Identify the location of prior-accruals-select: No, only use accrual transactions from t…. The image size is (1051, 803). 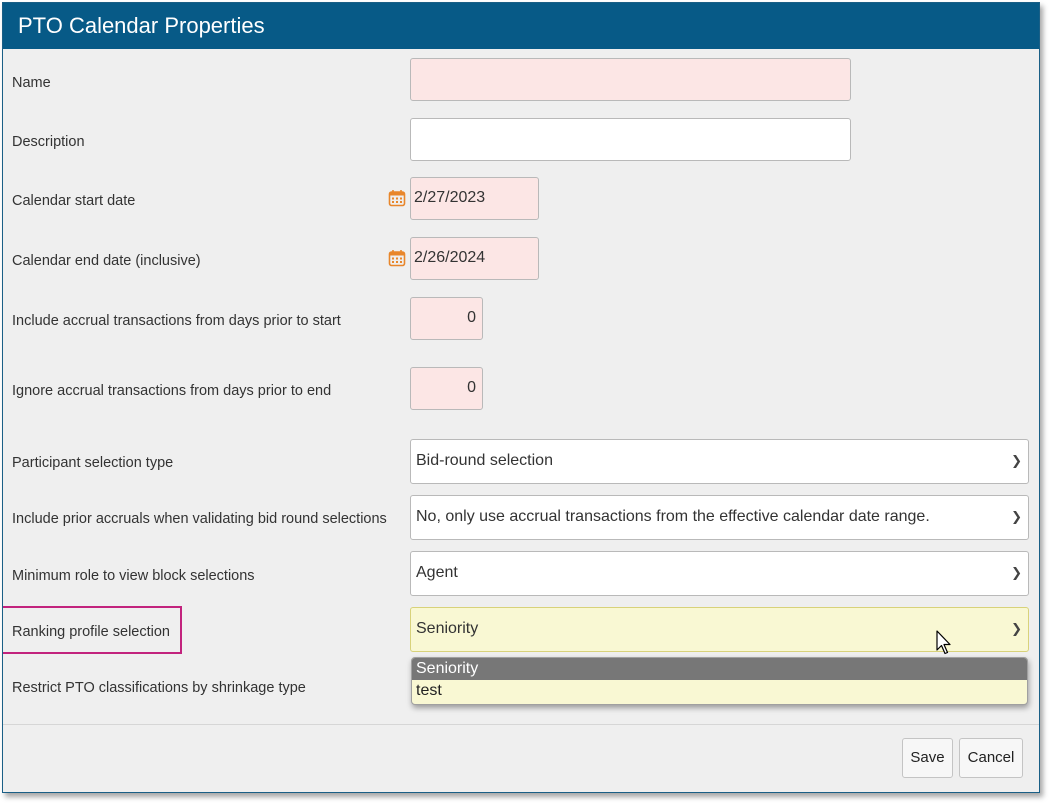
(719, 517).